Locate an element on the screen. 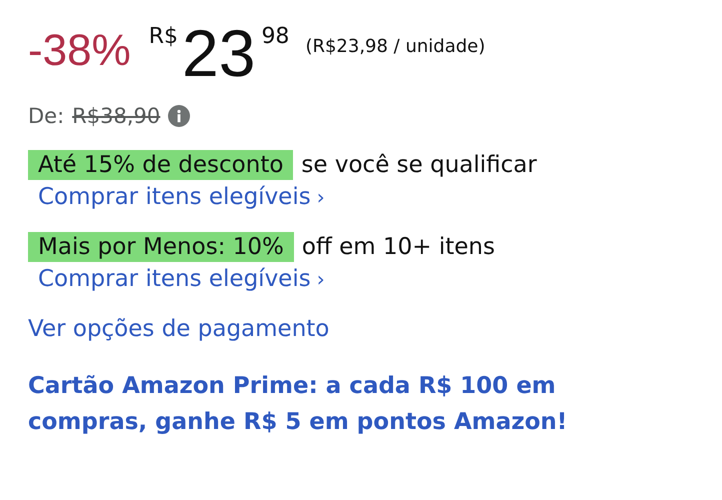 This screenshot has width=722, height=500. promo-badge: Mais por Menos: 10% is located at coordinates (161, 247).